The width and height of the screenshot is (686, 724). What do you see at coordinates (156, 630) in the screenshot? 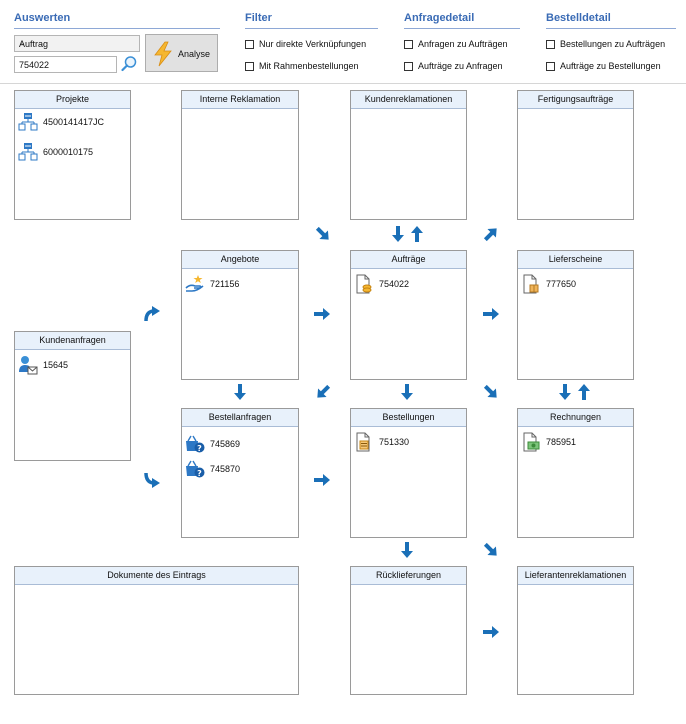
I see `panel-dokumente: Dokumente des Eintrags` at bounding box center [156, 630].